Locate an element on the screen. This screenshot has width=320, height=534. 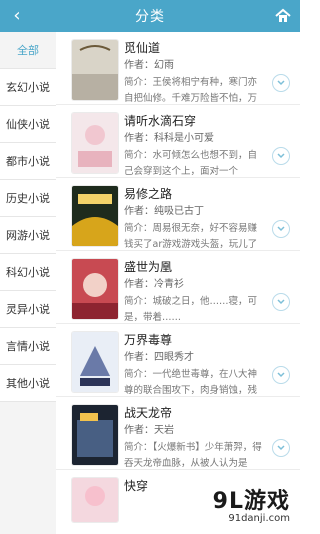
book-title: 觅仙道 is located at coordinates (142, 48).